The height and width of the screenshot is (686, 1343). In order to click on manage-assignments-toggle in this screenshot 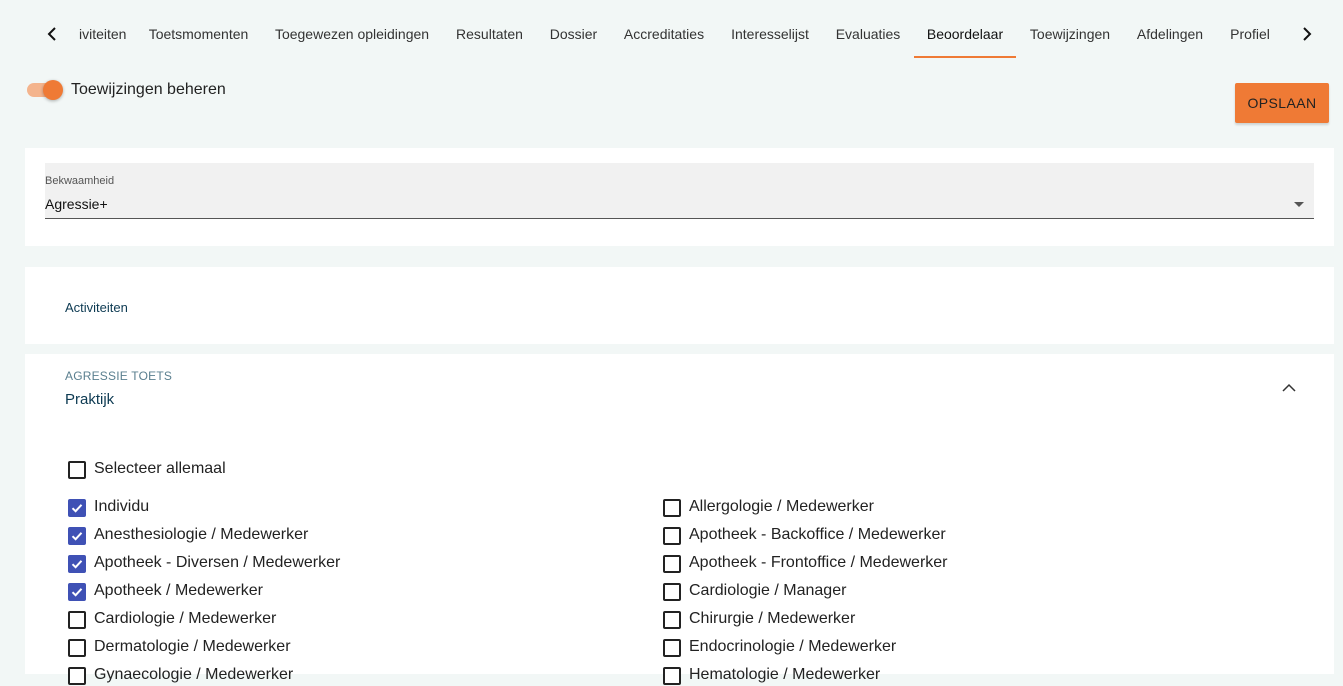, I will do `click(45, 90)`.